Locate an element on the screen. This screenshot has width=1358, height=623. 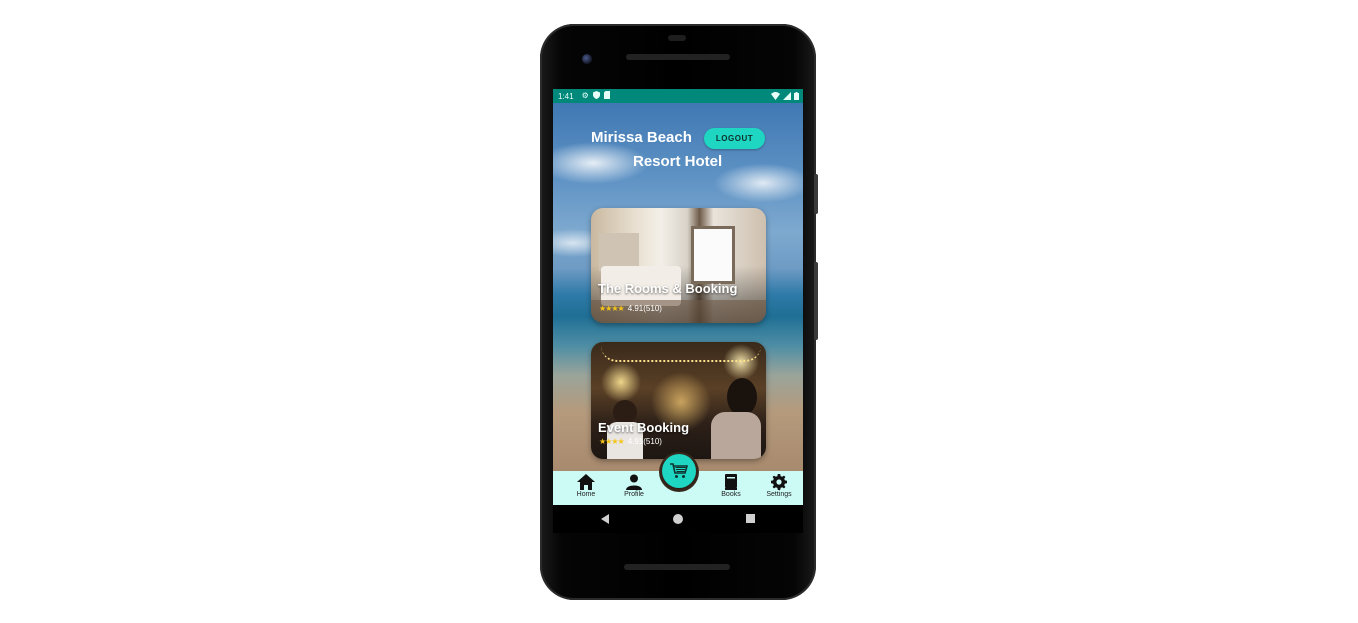
nav-settings: Settings is located at coordinates (779, 486).